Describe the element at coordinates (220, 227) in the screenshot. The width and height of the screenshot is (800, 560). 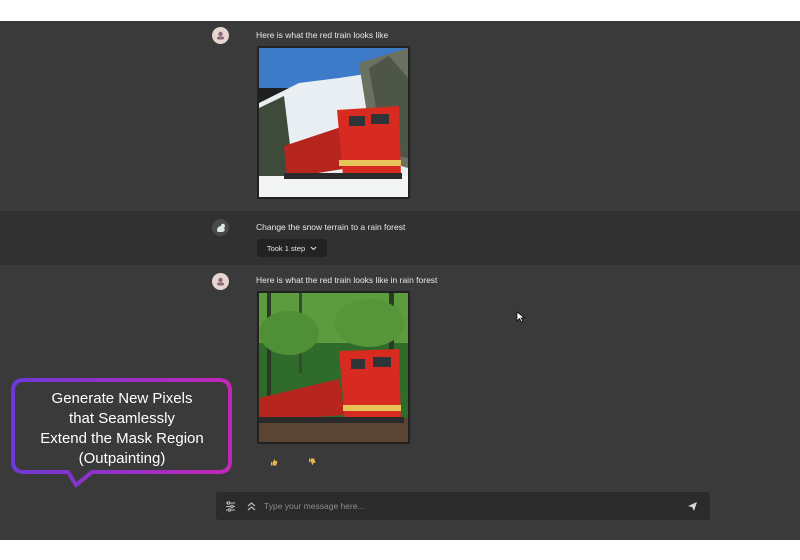
I see `user-avatar-icon` at that location.